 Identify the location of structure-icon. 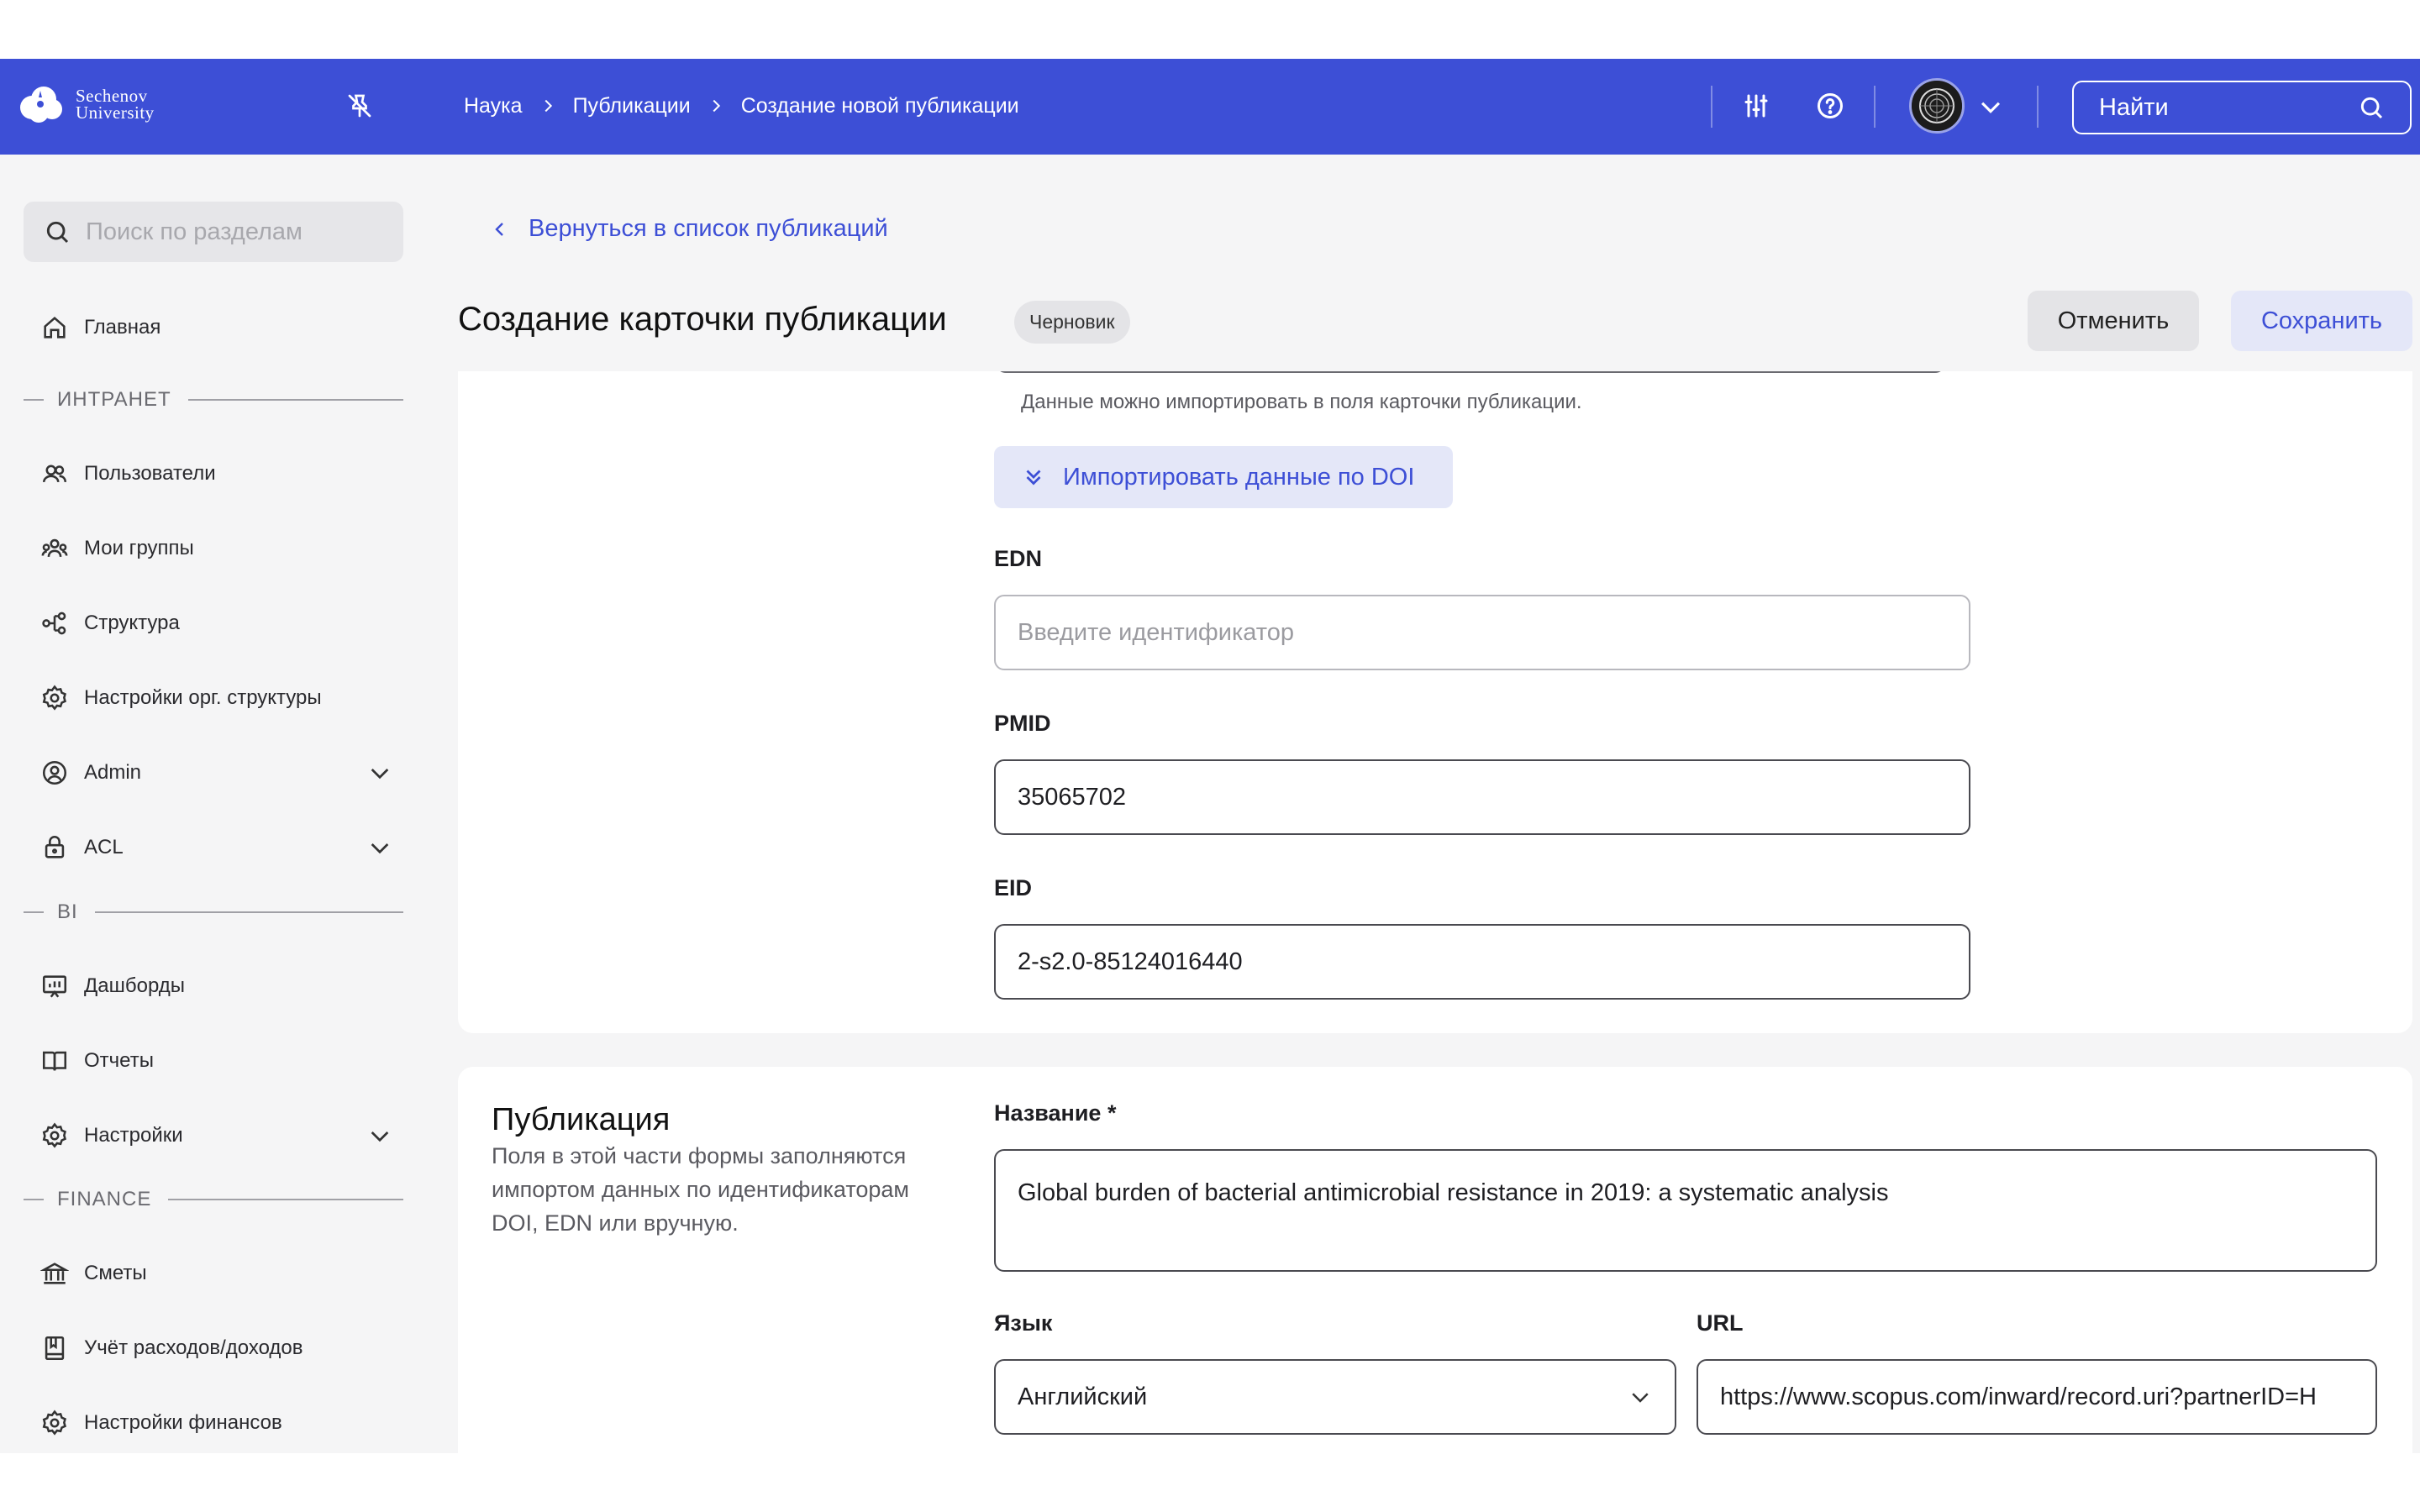
(54, 623).